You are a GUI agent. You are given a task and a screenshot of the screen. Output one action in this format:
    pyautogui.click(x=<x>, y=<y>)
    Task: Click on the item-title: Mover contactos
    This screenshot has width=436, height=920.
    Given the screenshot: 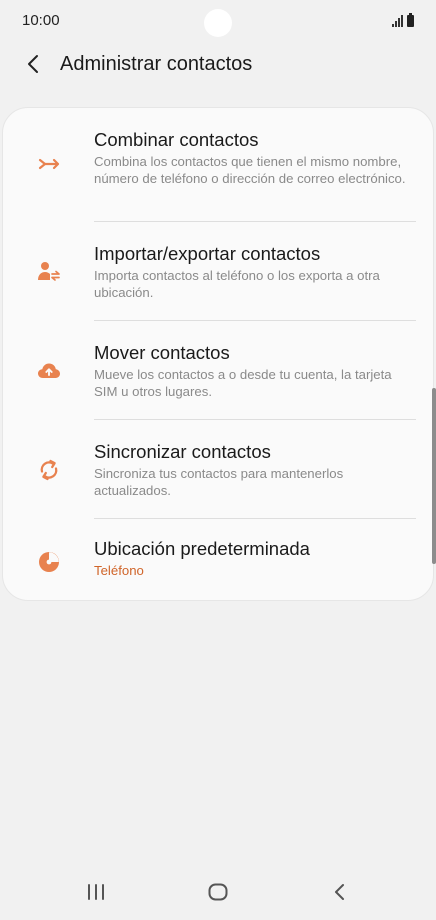 What is the action you would take?
    pyautogui.click(x=162, y=352)
    